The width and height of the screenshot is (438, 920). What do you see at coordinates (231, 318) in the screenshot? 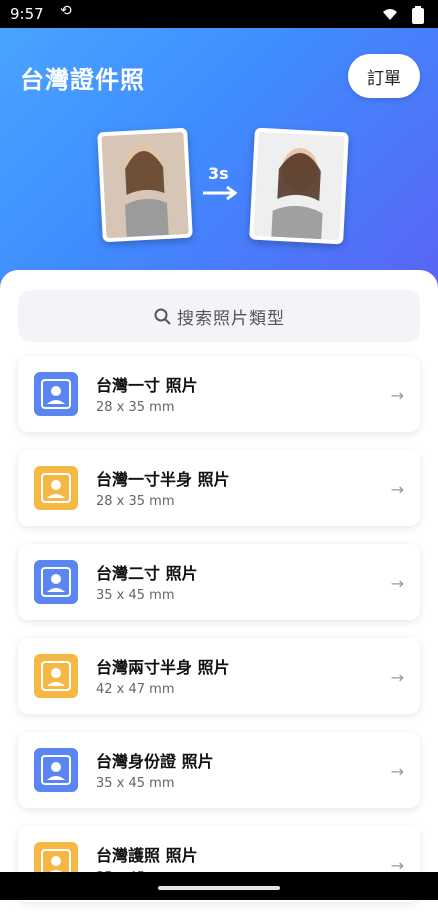
I see `search-placeholder: 搜索照片類型` at bounding box center [231, 318].